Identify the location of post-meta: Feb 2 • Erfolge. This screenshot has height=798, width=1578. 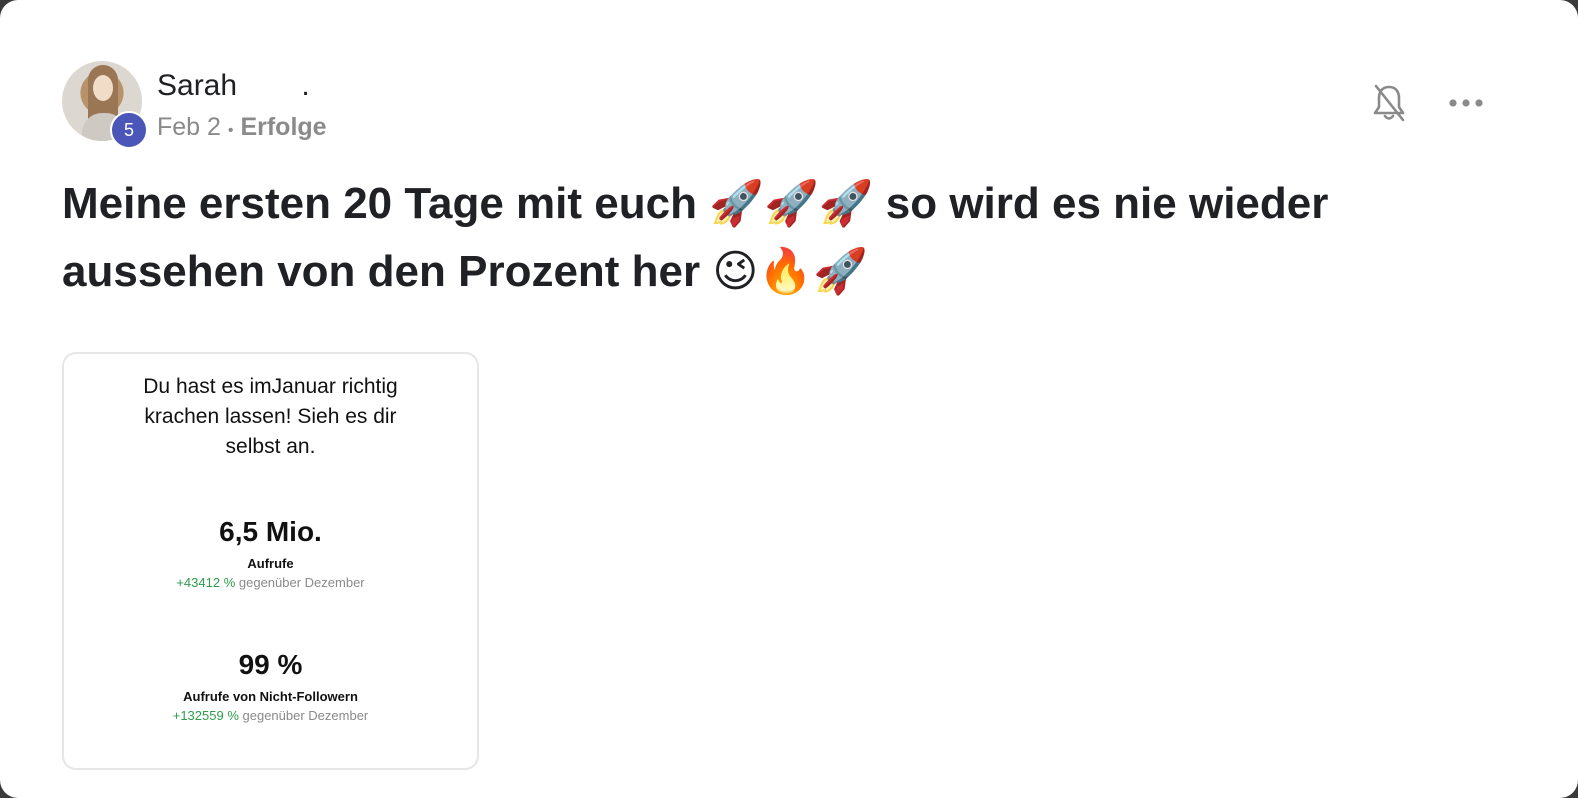
(242, 127).